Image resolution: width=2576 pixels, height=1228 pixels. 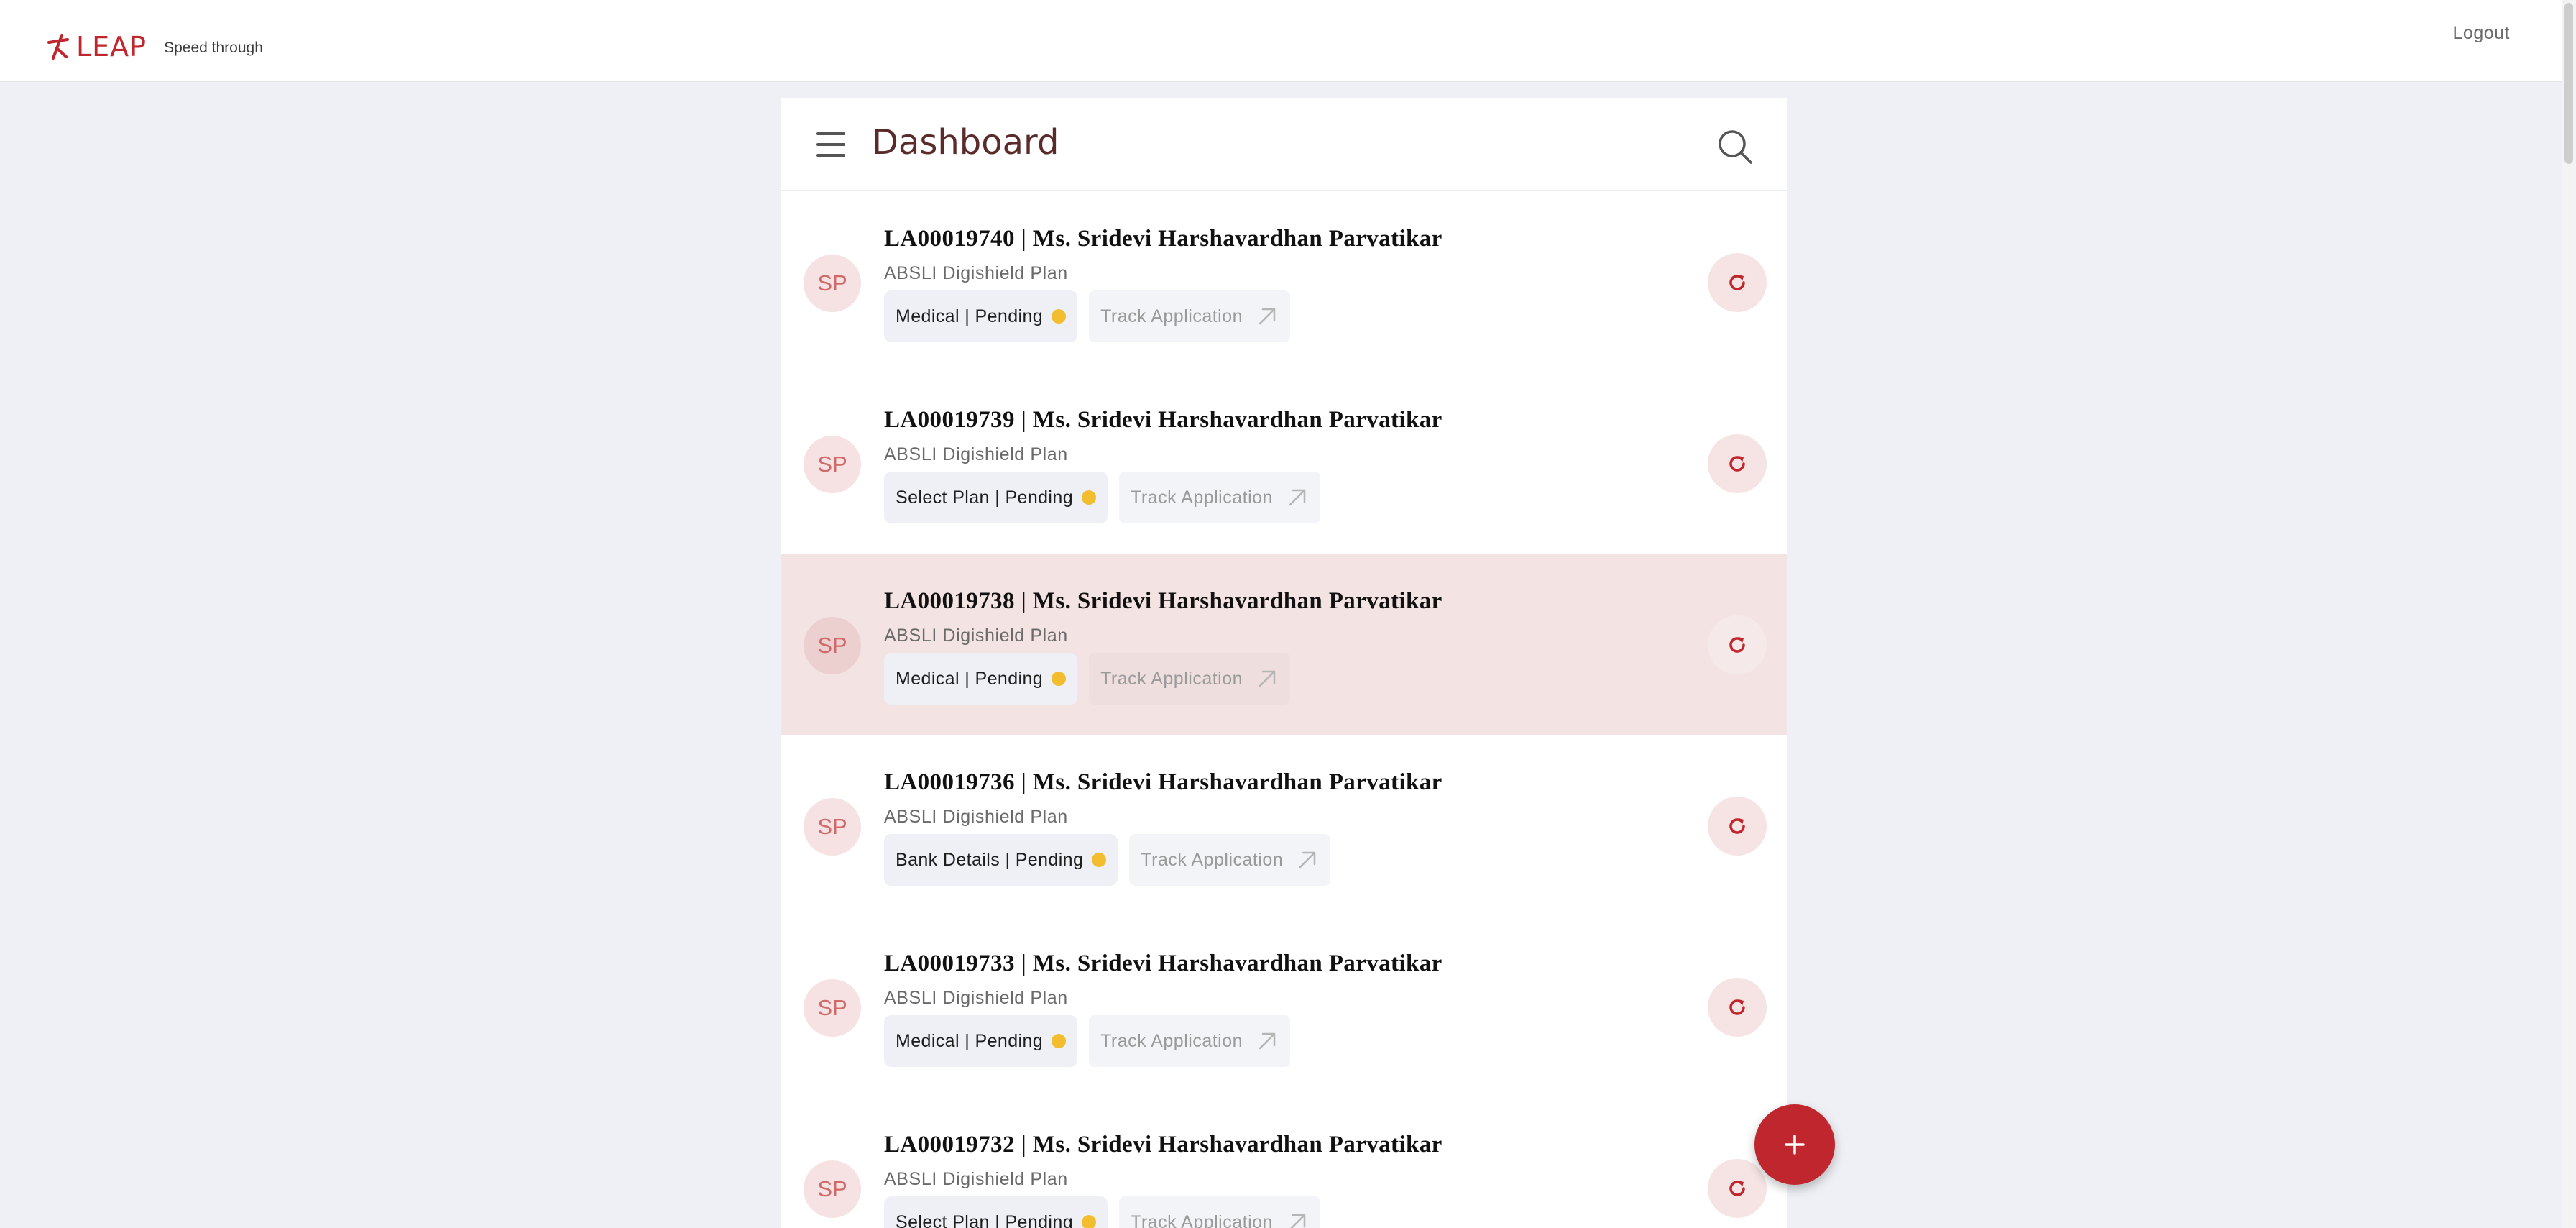 I want to click on page-title: Dashboard, so click(x=965, y=142).